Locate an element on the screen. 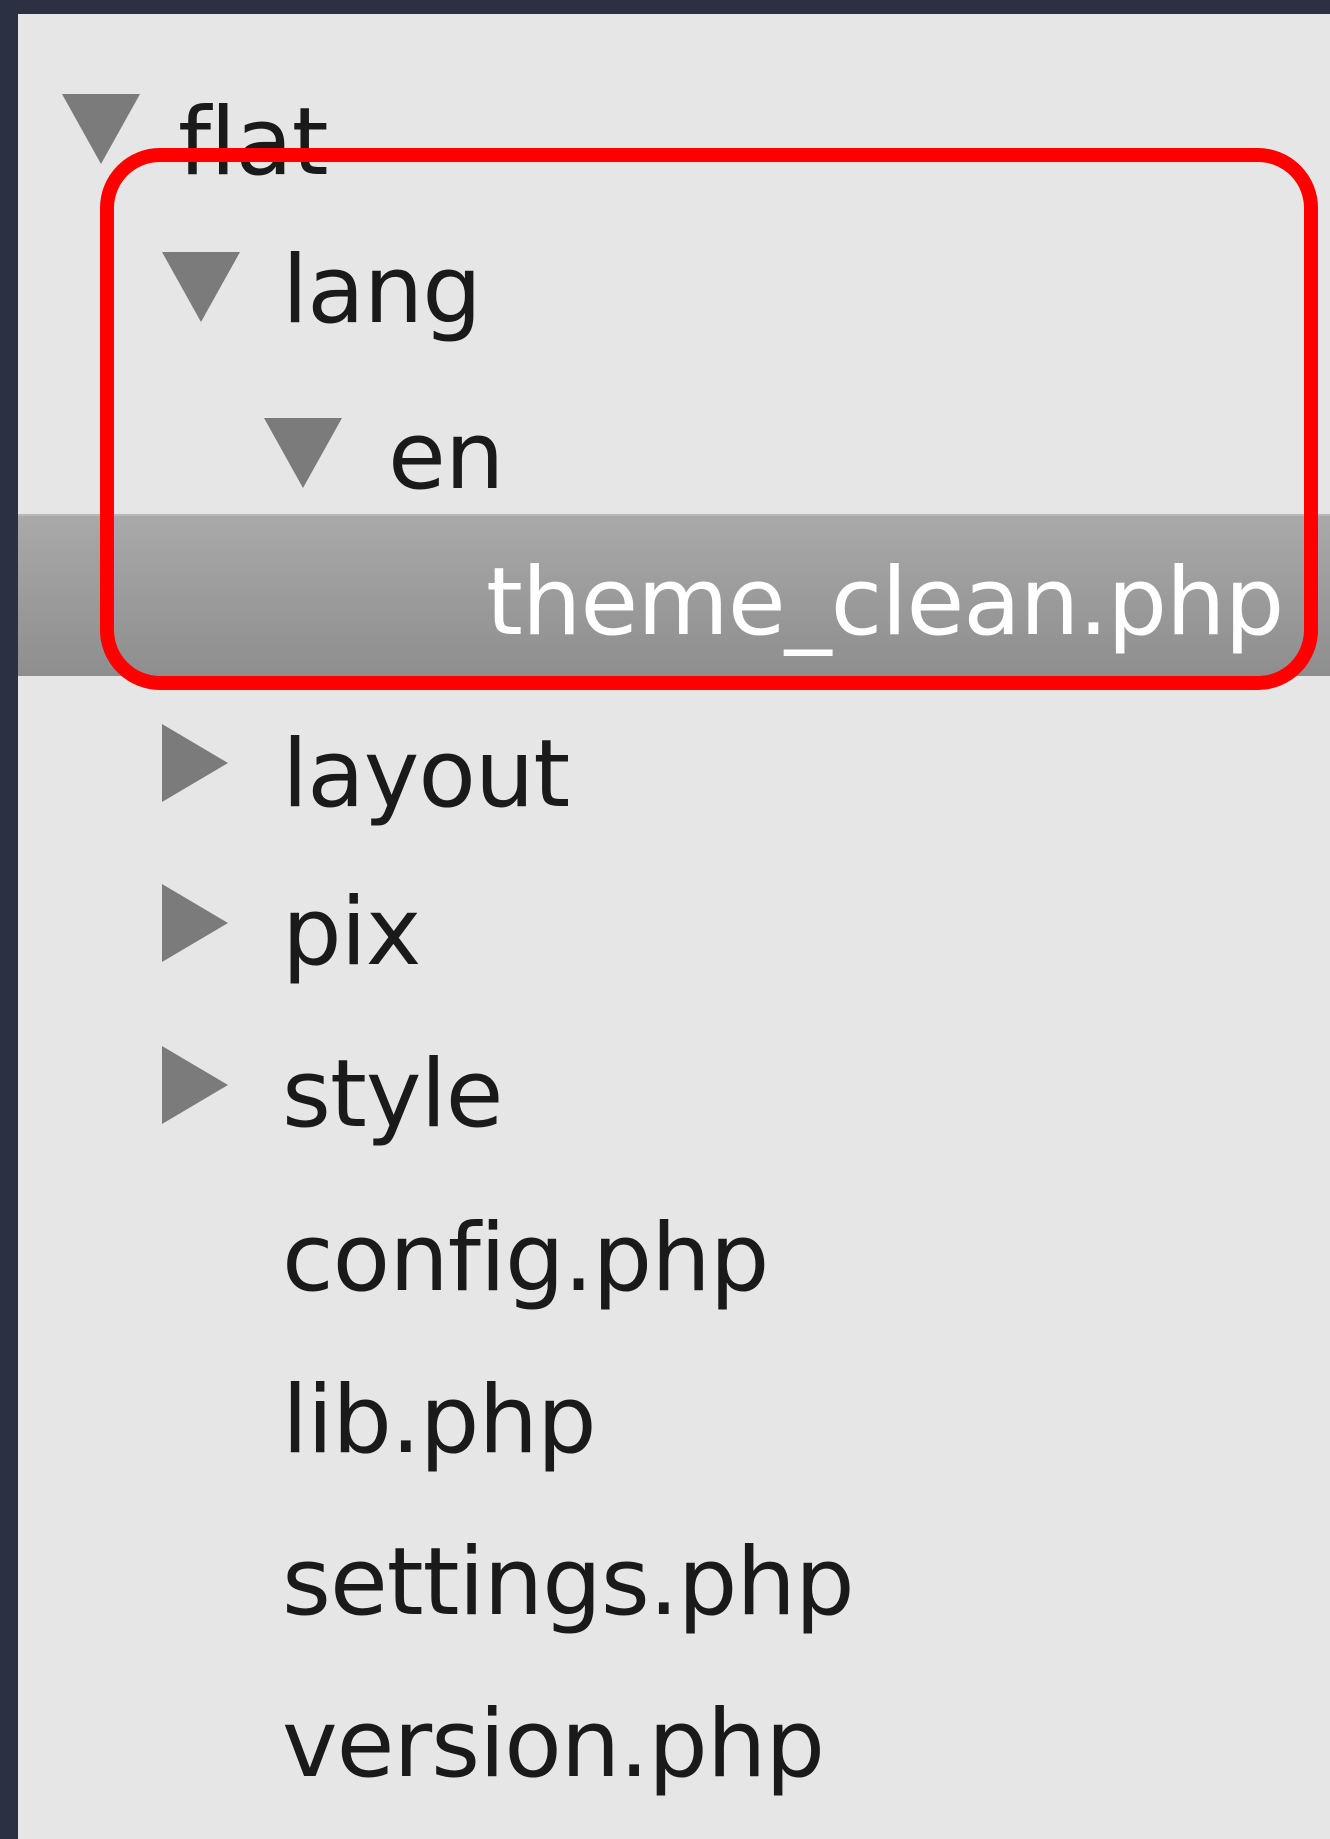 This screenshot has width=1330, height=1839. tree-item-layout: layout is located at coordinates (674, 765).